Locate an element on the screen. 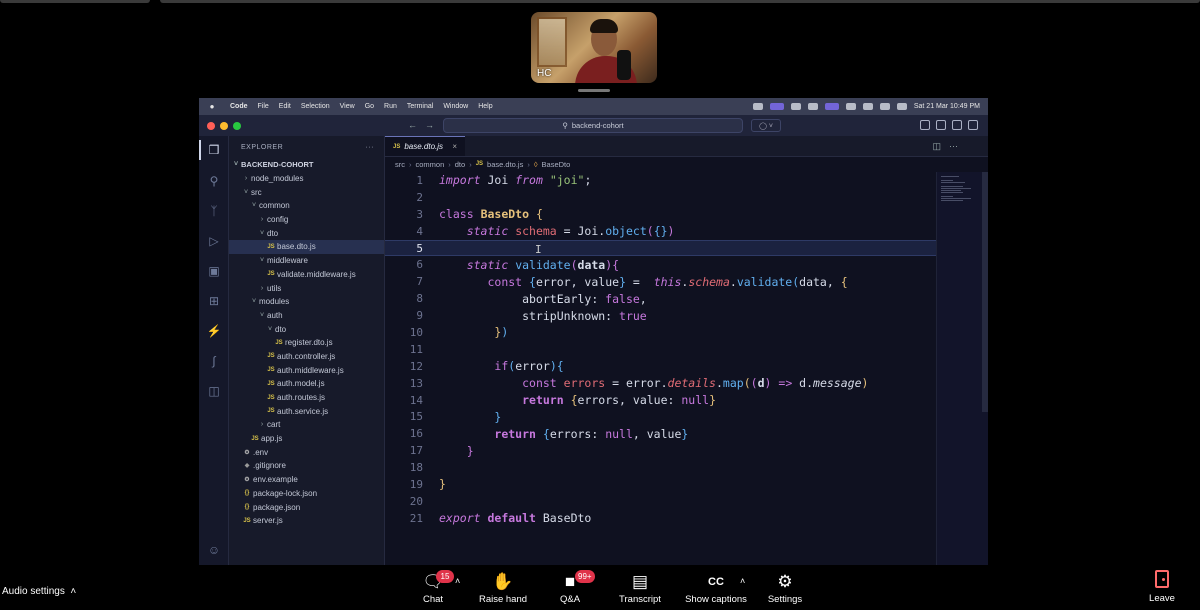 This screenshot has height=610, width=1200. js-file-icon: JS is located at coordinates (271, 397).